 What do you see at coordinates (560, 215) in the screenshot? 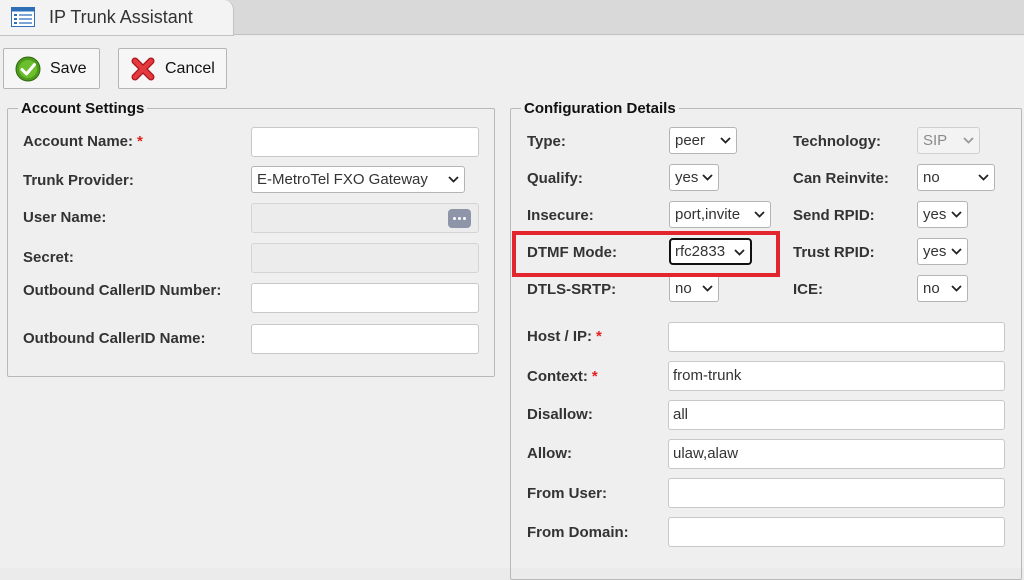
I see `insecure-label: Insecure:` at bounding box center [560, 215].